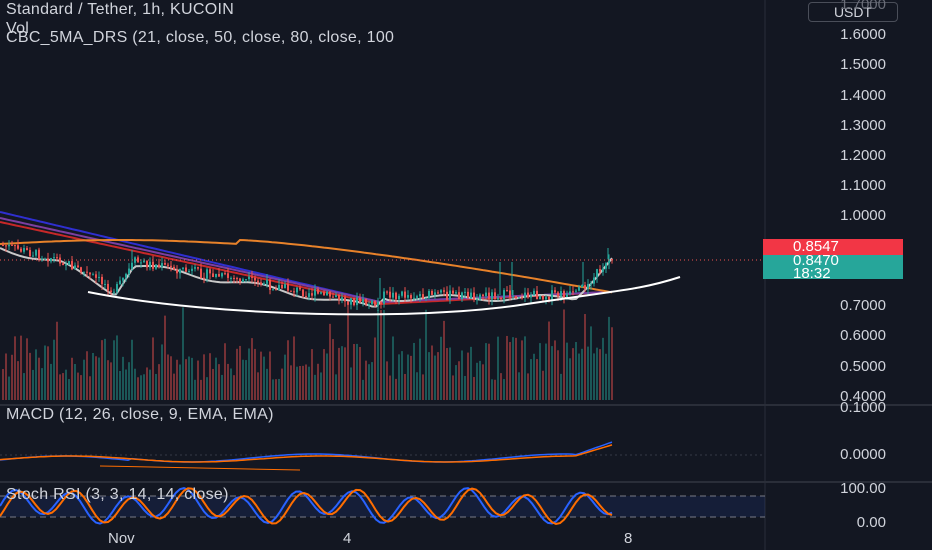  What do you see at coordinates (307, 350) in the screenshot?
I see `volume-bars` at bounding box center [307, 350].